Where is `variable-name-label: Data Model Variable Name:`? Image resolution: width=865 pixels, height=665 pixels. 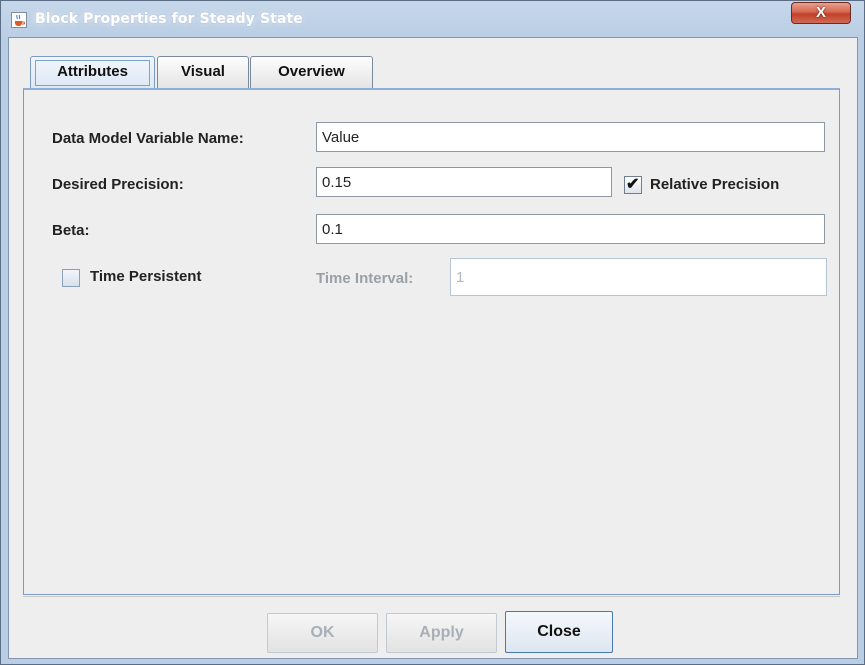
variable-name-label: Data Model Variable Name: is located at coordinates (148, 138).